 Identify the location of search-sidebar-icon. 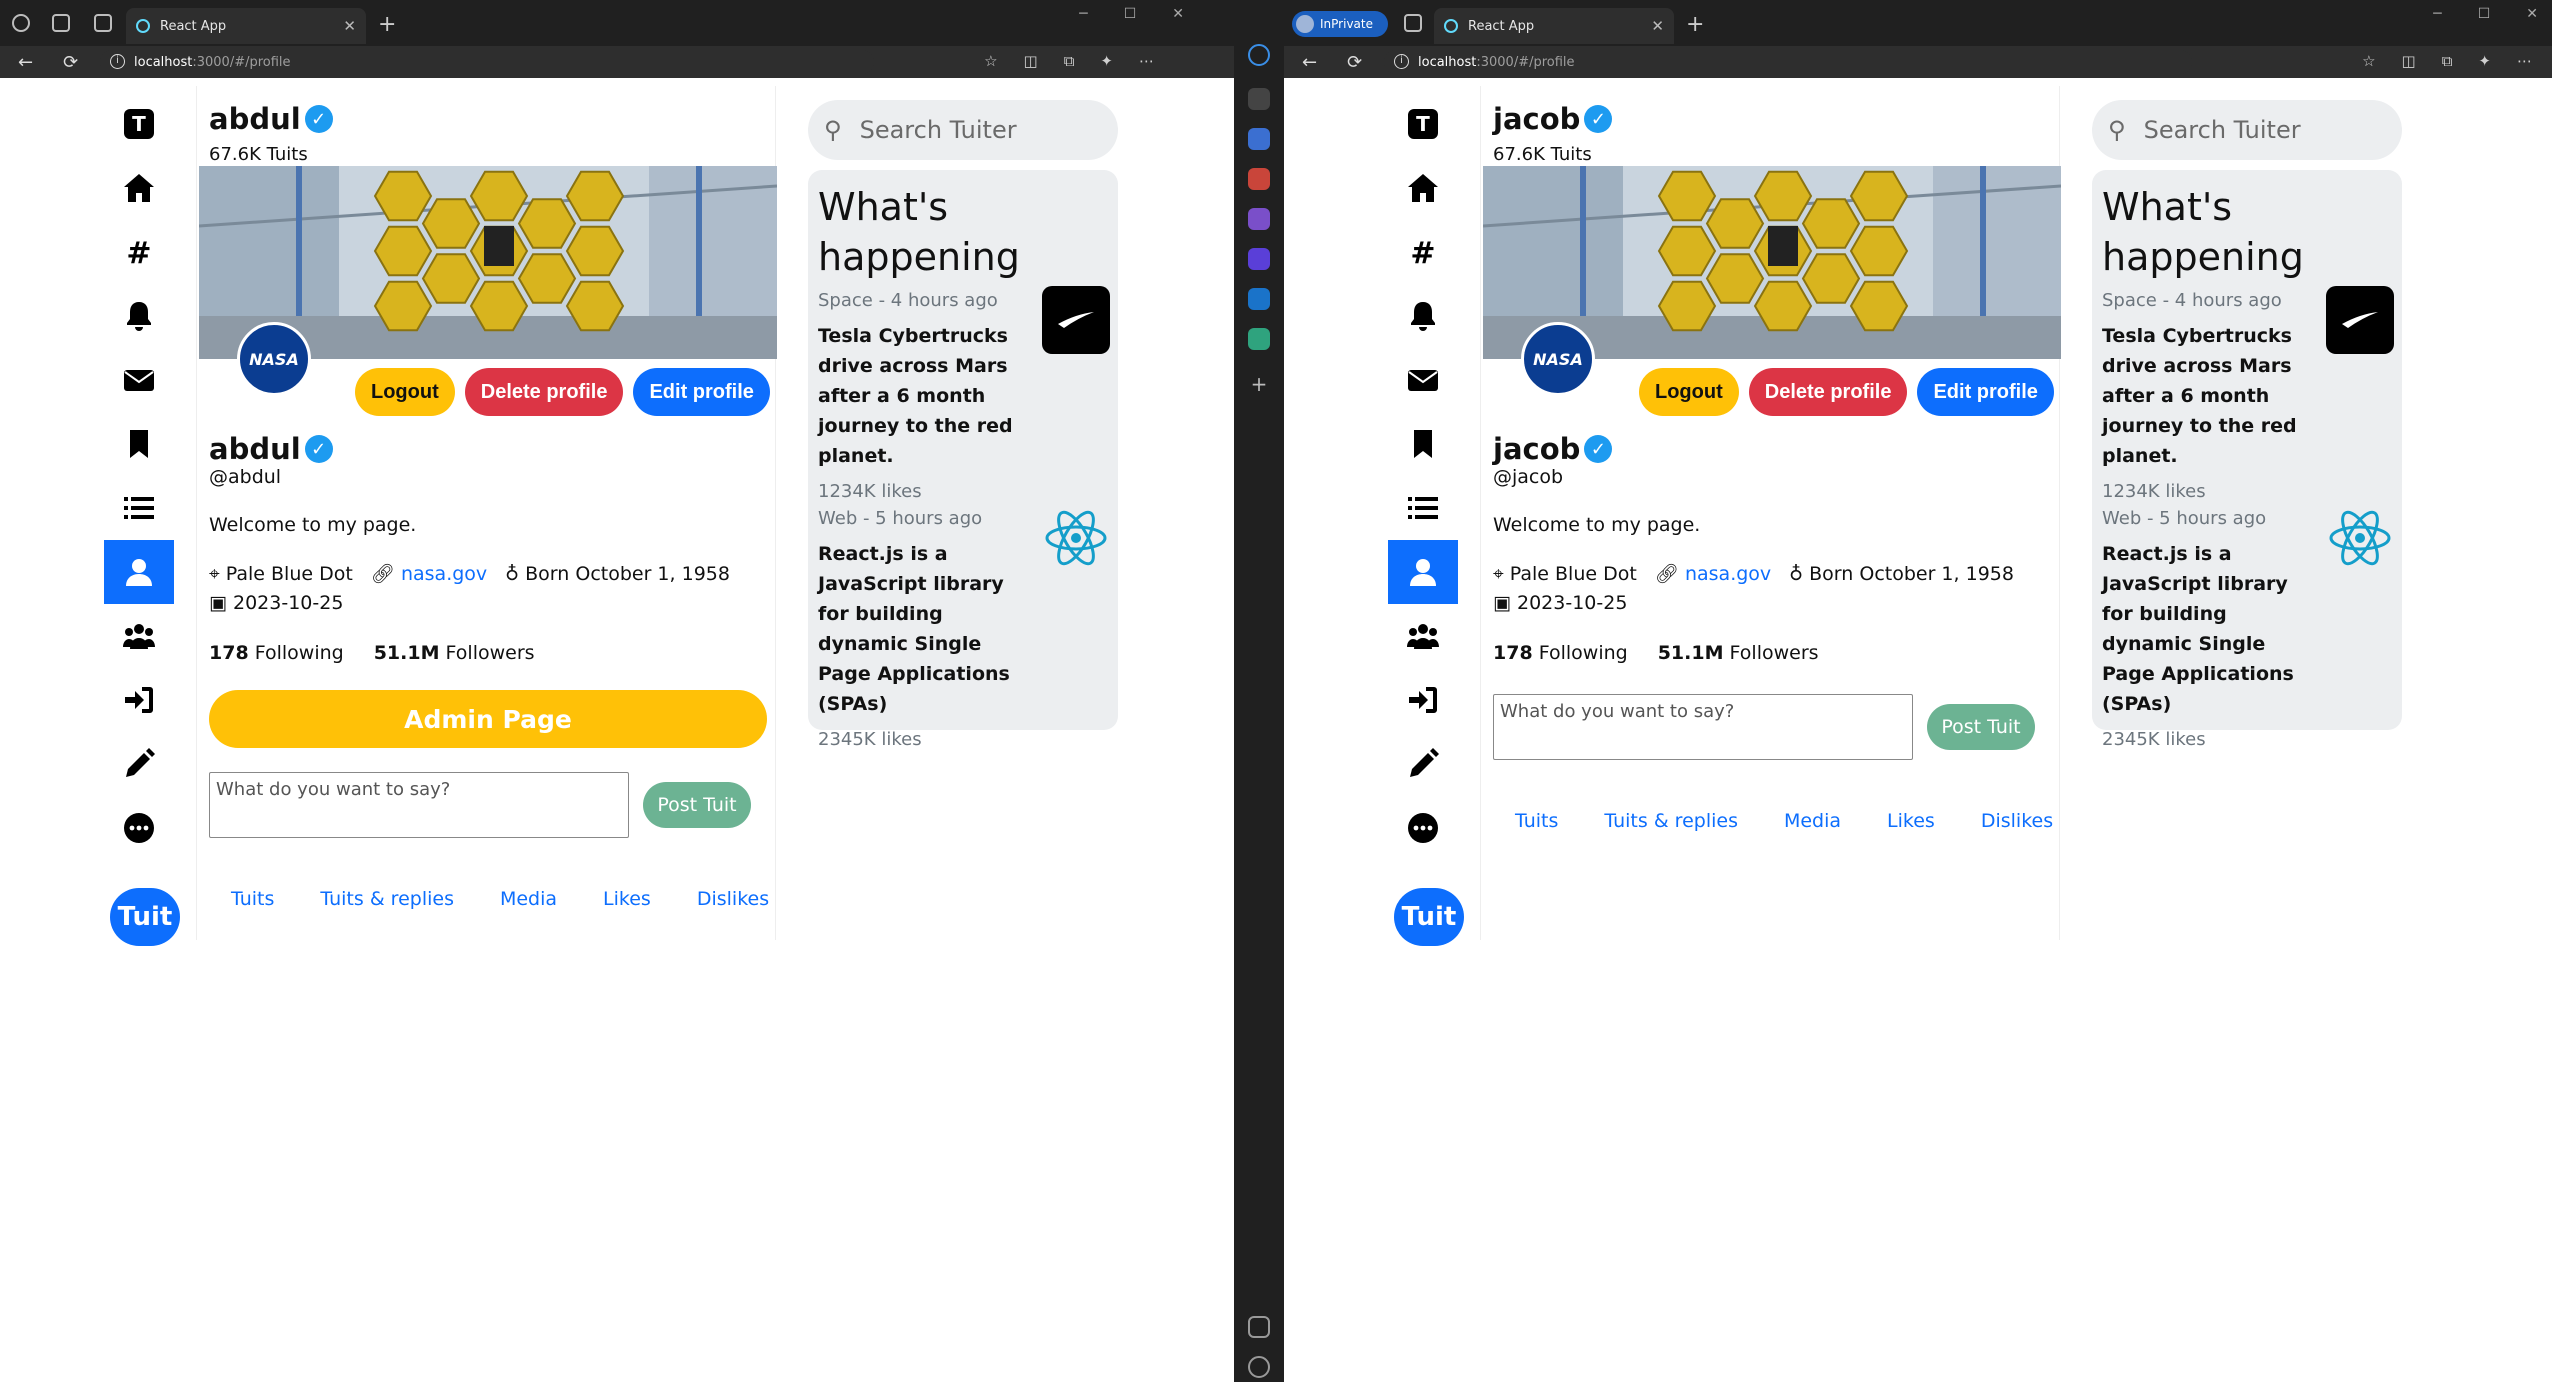
(1259, 99).